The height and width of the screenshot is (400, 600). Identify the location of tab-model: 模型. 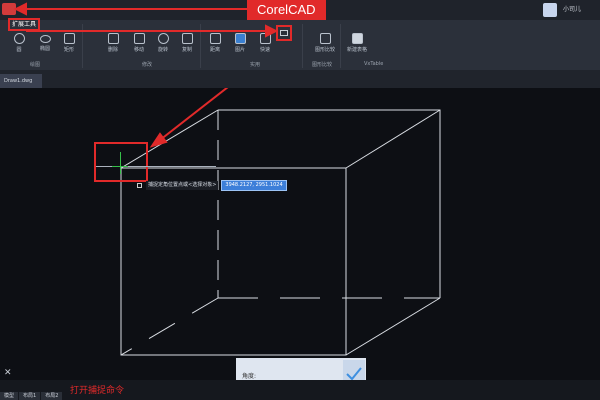
(9, 396).